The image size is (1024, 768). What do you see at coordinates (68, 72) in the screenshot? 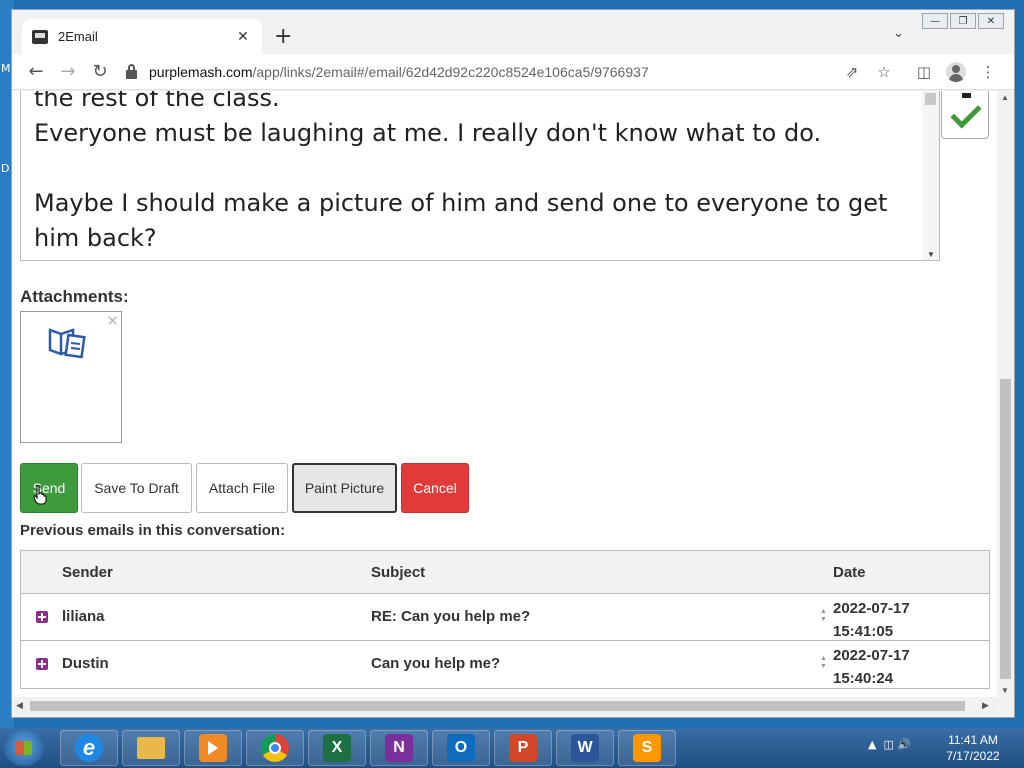
I see `forward-button: →` at bounding box center [68, 72].